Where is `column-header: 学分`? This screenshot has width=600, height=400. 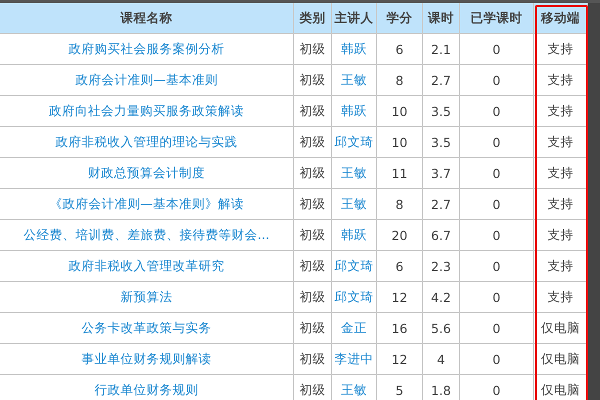
column-header: 学分 is located at coordinates (400, 18).